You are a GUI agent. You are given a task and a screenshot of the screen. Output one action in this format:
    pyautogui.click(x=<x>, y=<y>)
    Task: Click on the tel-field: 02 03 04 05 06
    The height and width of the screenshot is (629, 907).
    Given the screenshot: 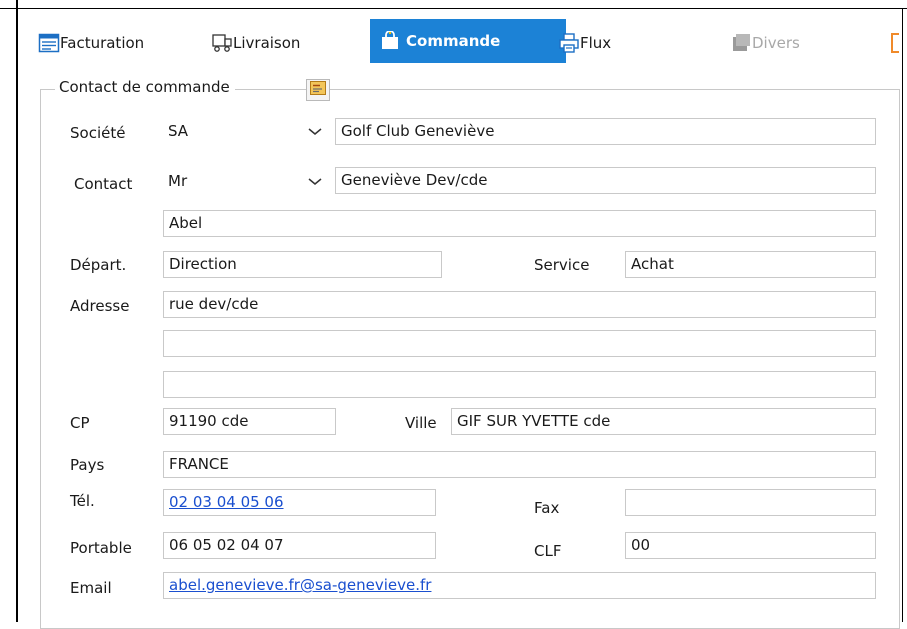 What is the action you would take?
    pyautogui.click(x=299, y=502)
    